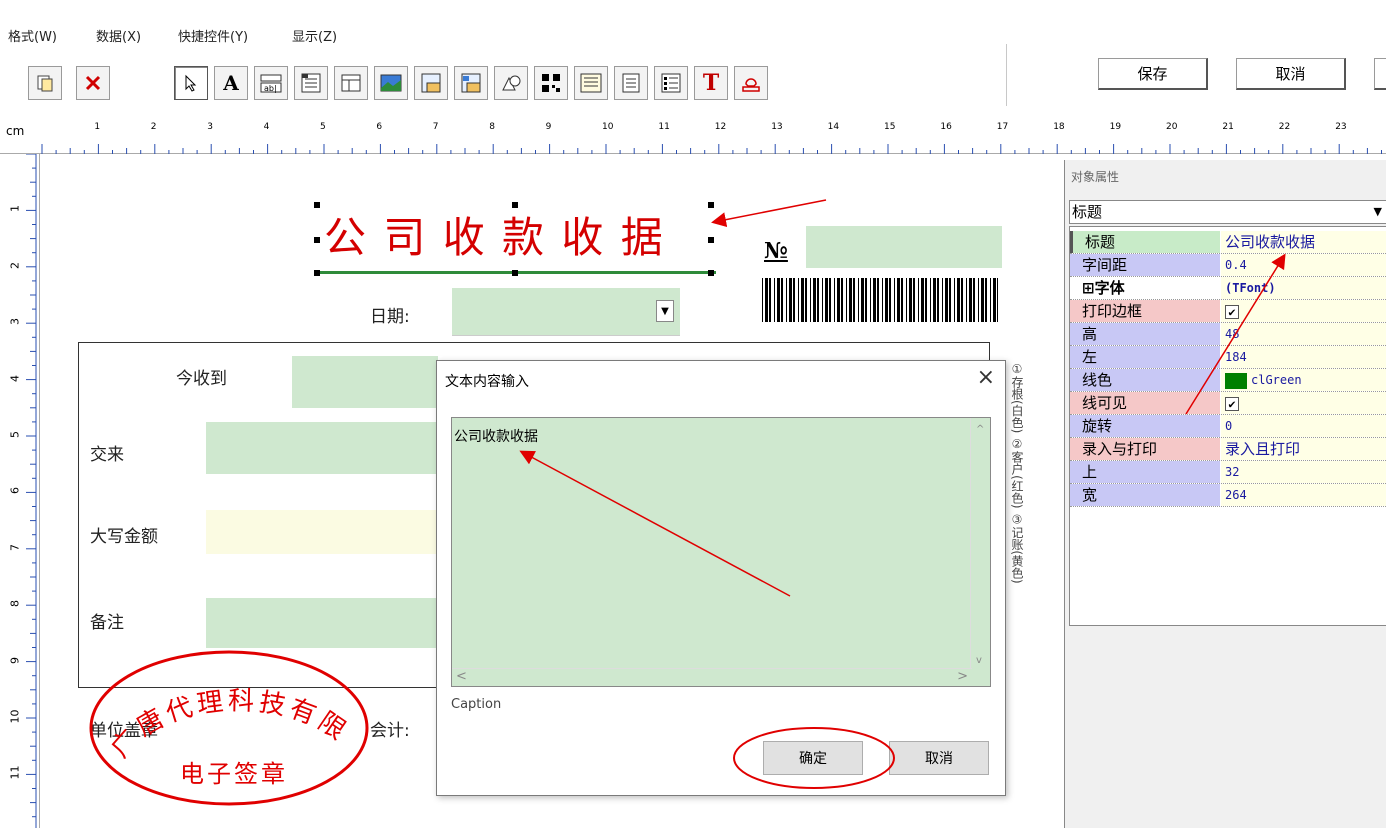 This screenshot has width=1386, height=828. I want to click on property-row: 标题 公司收款收据, so click(1228, 242).